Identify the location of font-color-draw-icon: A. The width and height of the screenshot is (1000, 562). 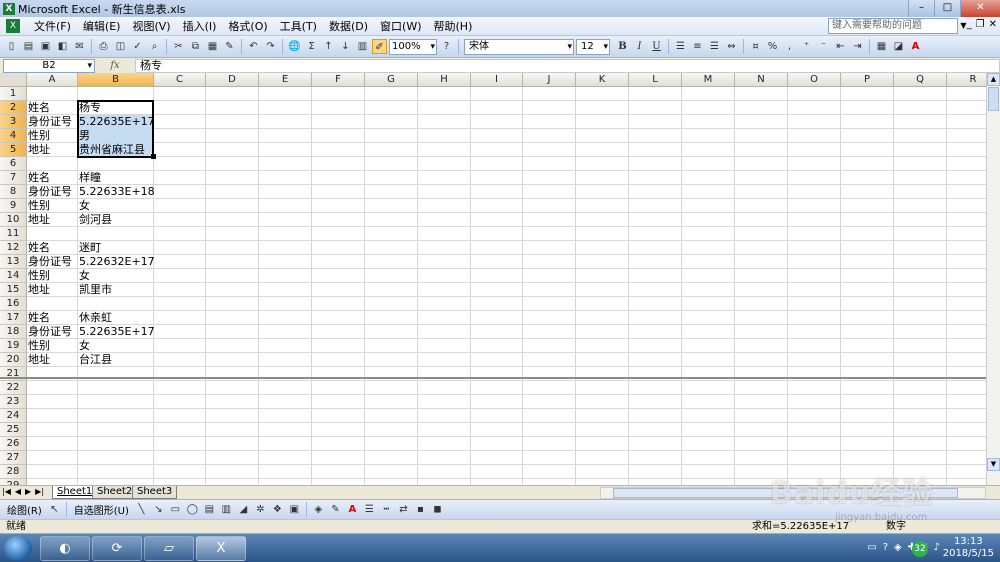
(352, 509).